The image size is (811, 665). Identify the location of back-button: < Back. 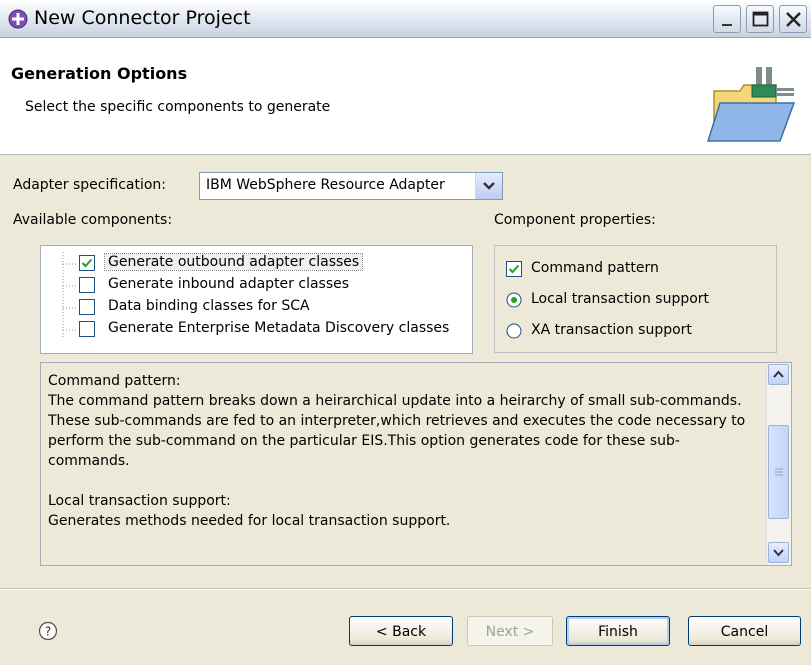
(401, 631).